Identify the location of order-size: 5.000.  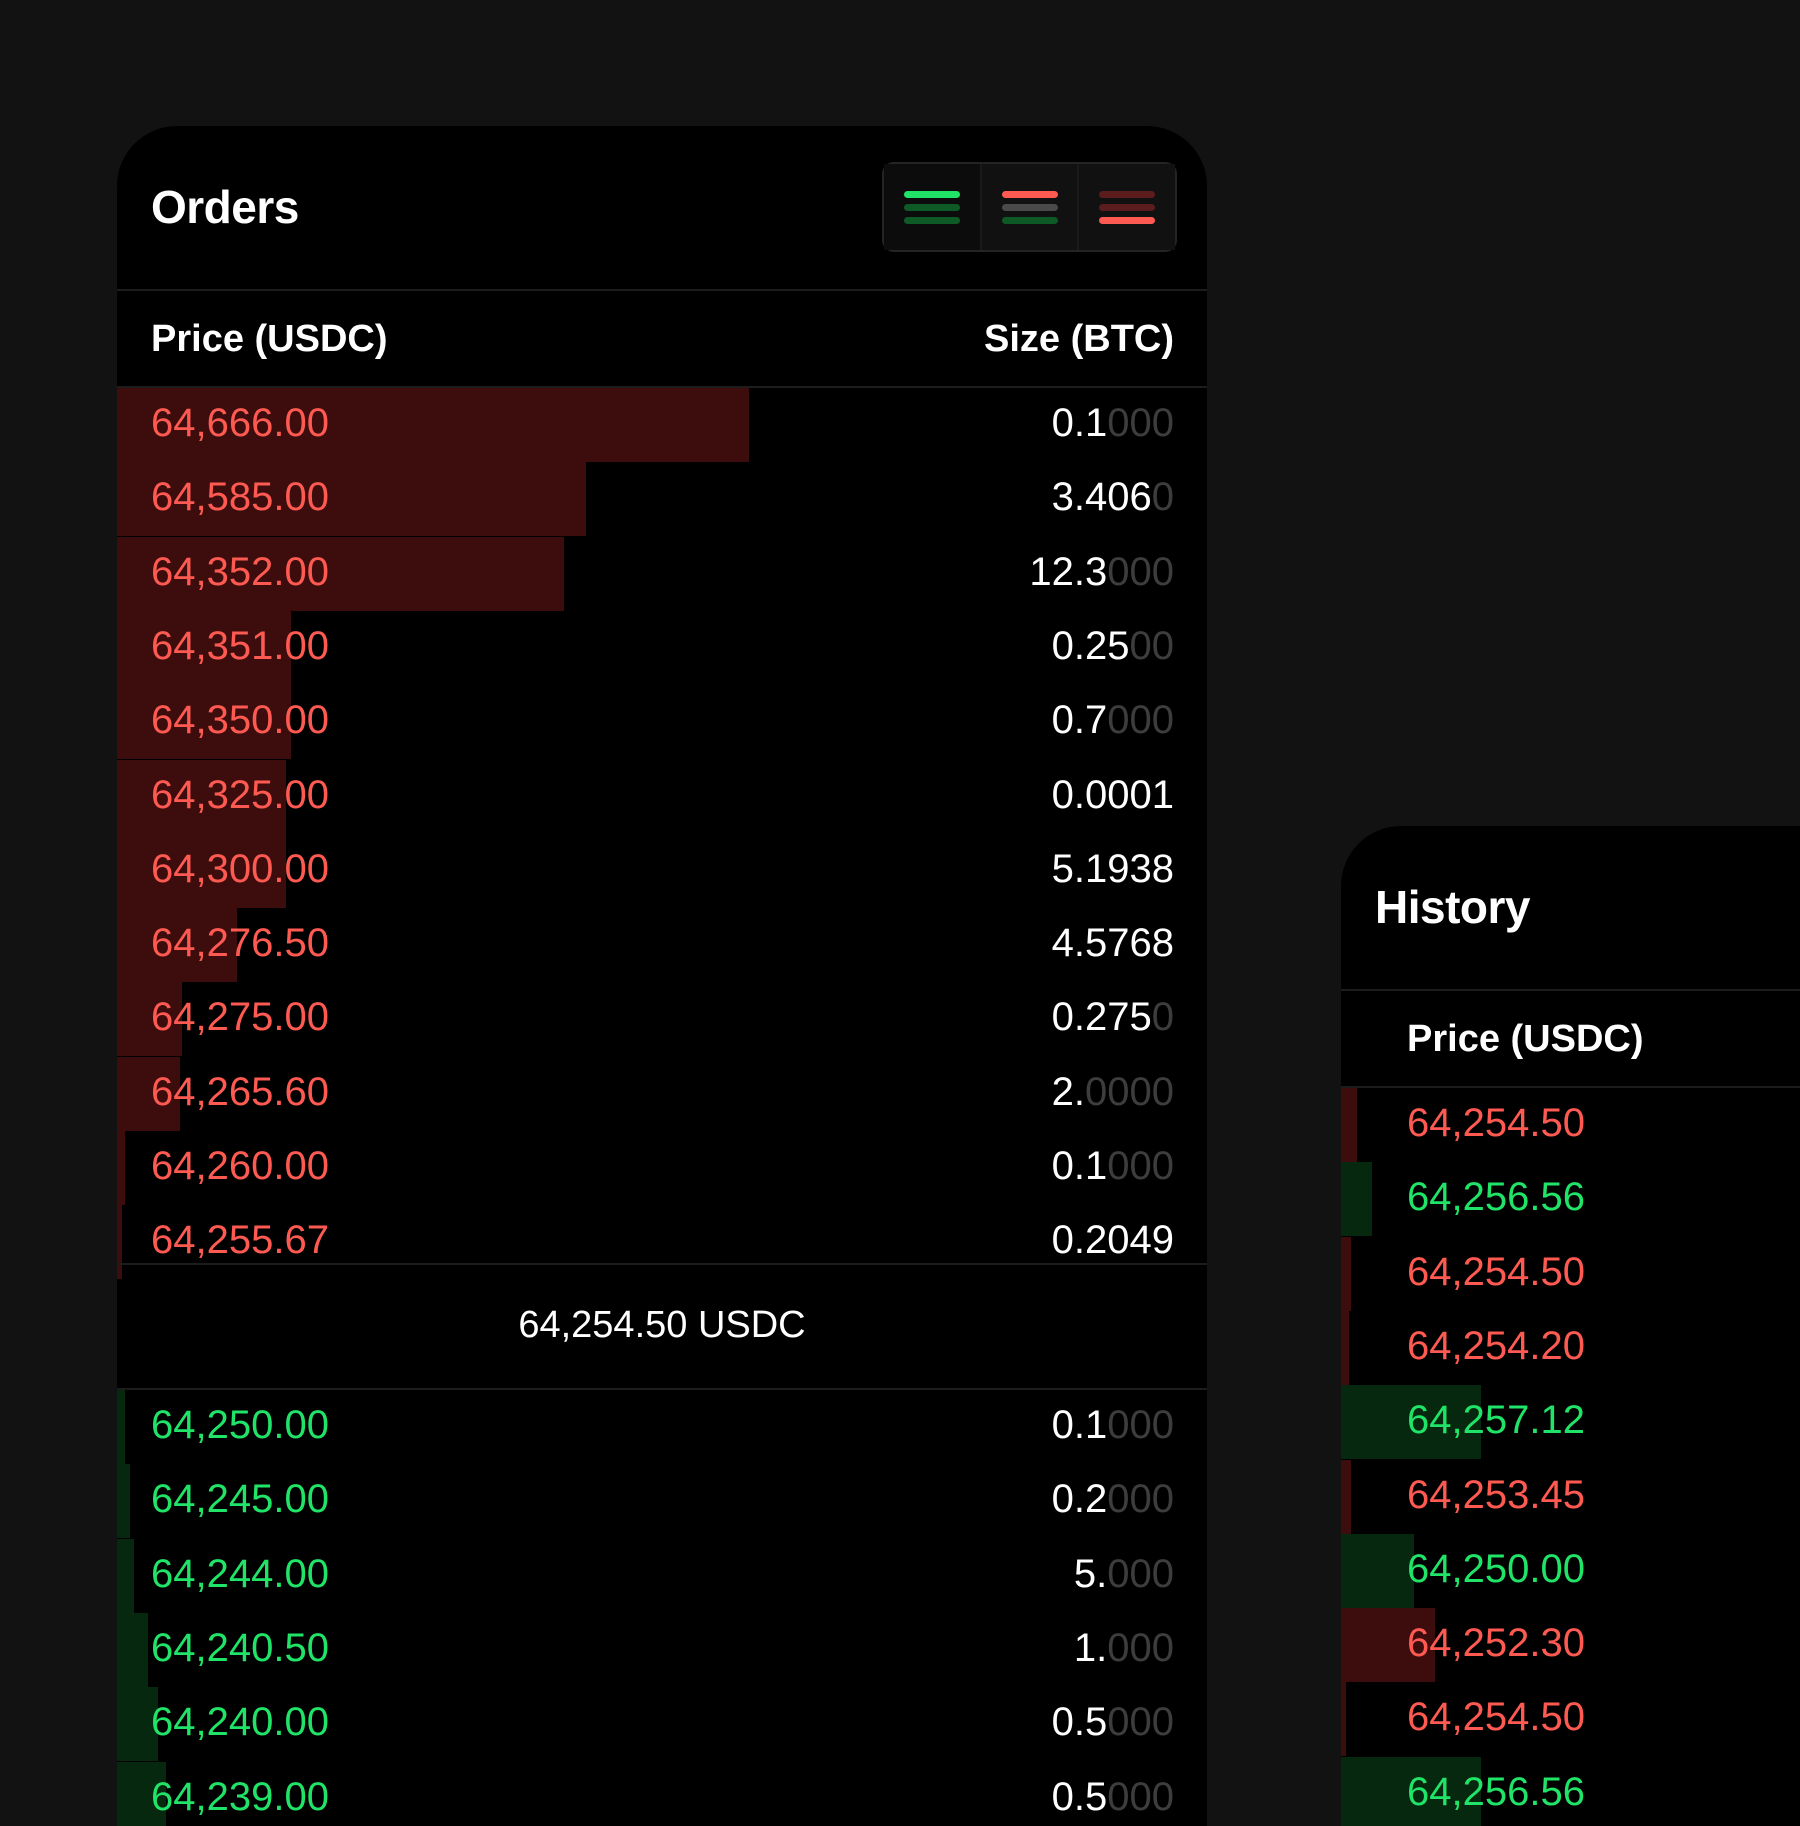
(1124, 1574).